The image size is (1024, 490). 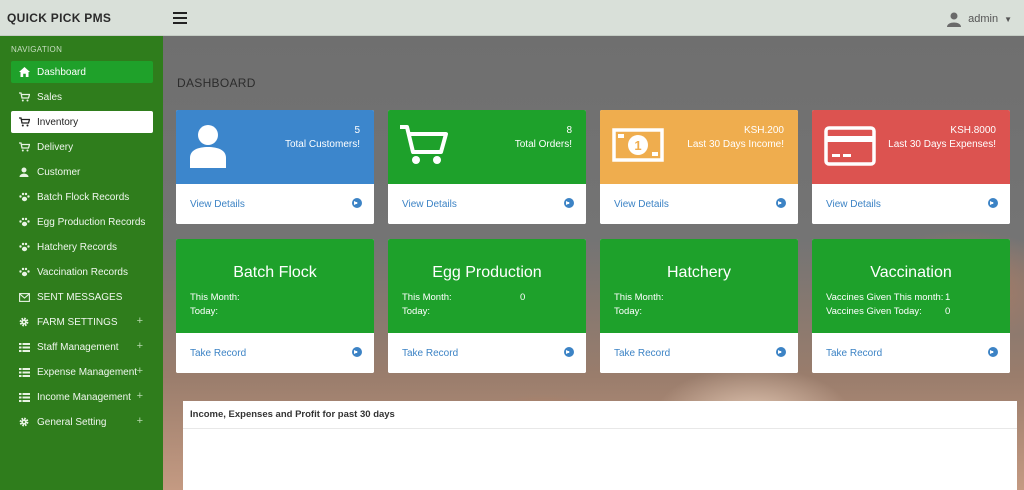 I want to click on sidebar-item-staff-management: Staff Management +, so click(x=82, y=347).